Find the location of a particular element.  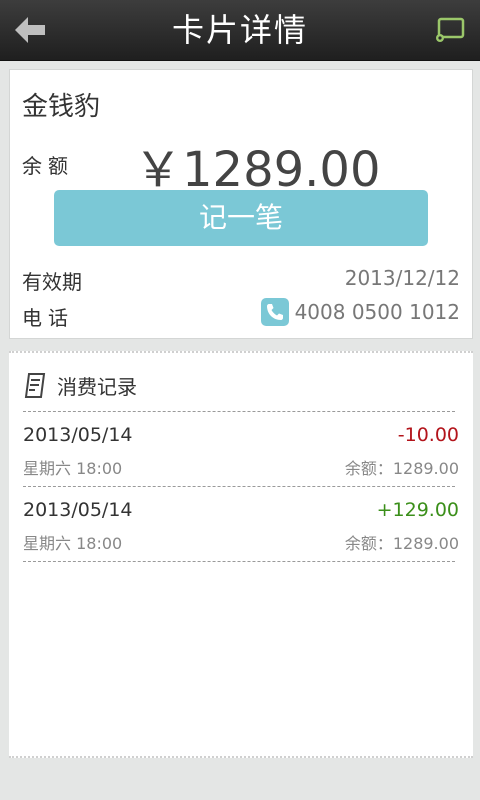

validity-value: 2013/12/12 is located at coordinates (402, 278).